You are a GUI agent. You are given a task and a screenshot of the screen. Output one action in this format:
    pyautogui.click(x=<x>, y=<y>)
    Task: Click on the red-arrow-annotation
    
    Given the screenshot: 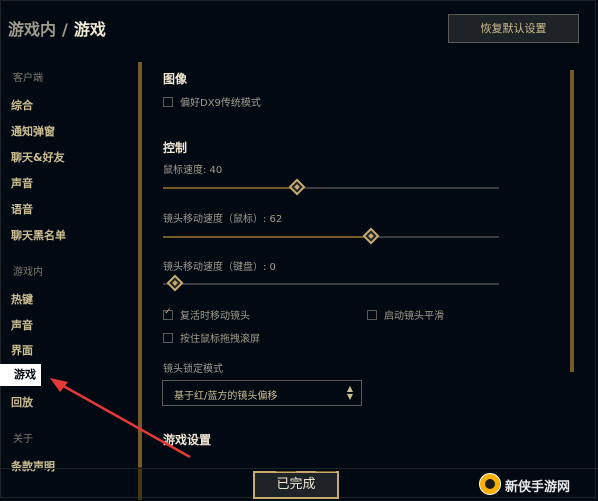 What is the action you would take?
    pyautogui.click(x=120, y=418)
    